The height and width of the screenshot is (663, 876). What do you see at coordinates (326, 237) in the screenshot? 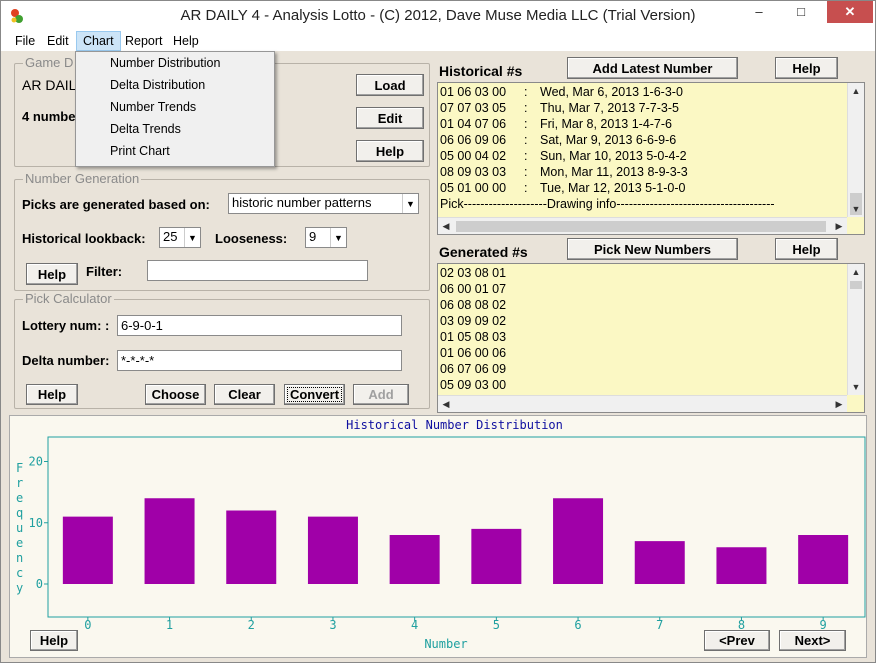
I see `looseness-select: 9 ▼` at bounding box center [326, 237].